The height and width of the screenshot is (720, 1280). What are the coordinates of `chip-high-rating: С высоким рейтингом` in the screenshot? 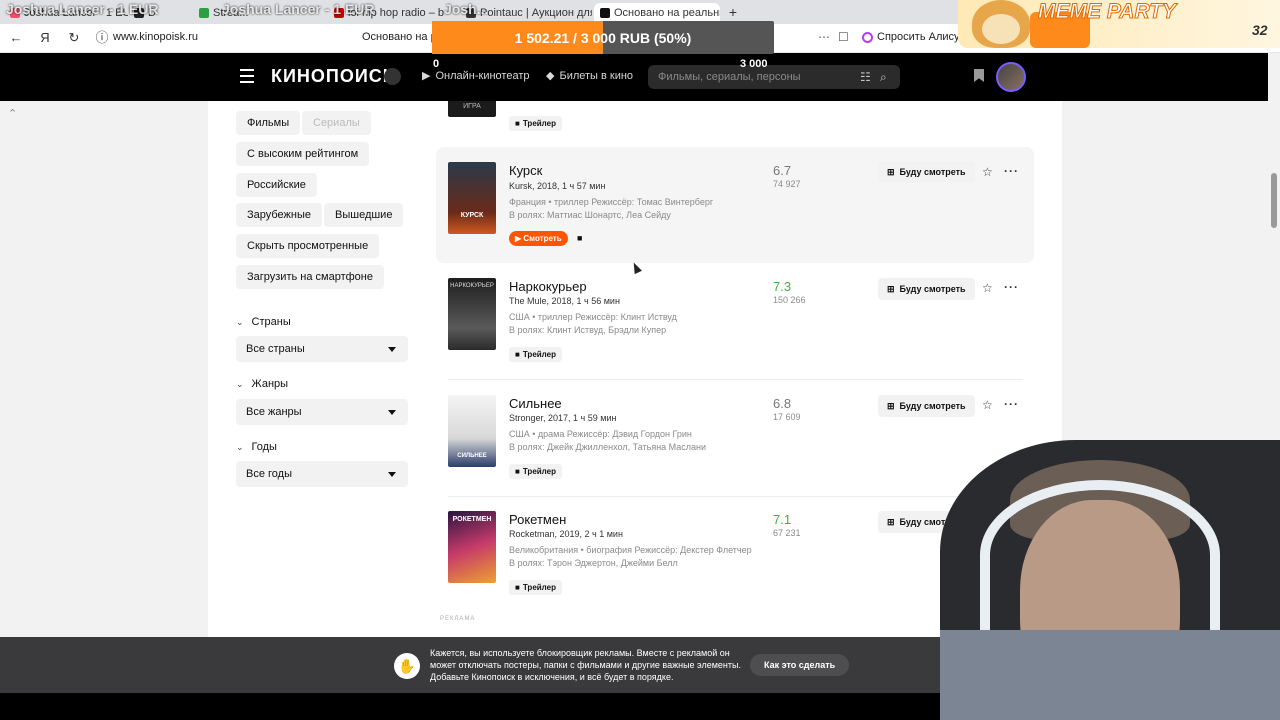 It's located at (303, 154).